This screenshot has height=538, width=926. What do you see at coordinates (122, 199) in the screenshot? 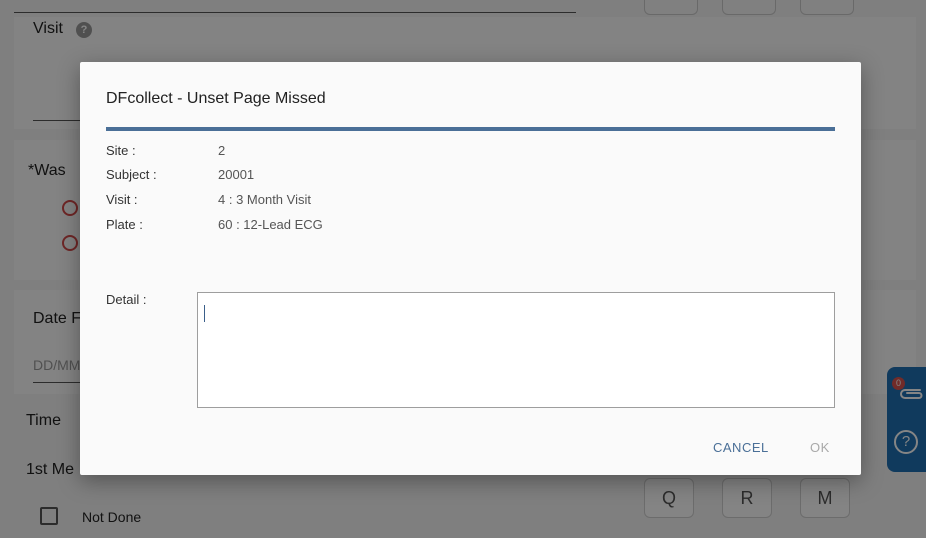
I see `visit-key: Visit :` at bounding box center [122, 199].